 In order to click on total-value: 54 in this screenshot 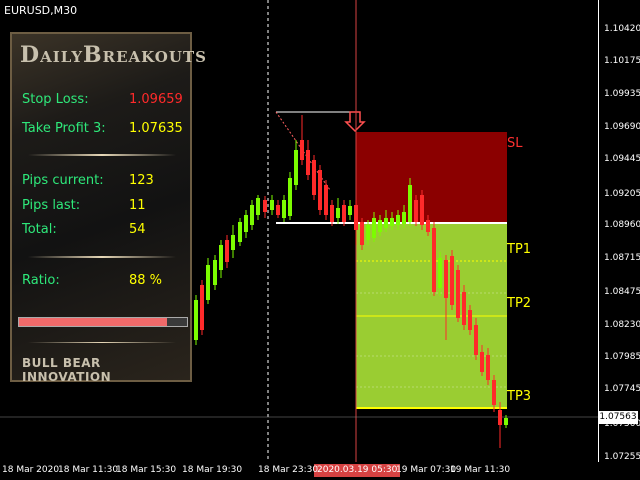, I will do `click(137, 229)`.